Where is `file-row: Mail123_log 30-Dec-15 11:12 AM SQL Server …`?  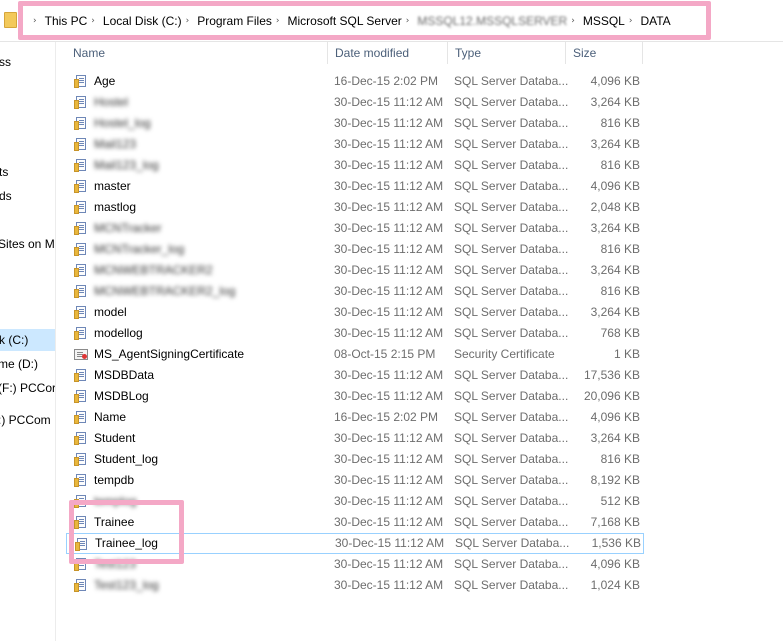
file-row: Mail123_log 30-Dec-15 11:12 AM SQL Server … is located at coordinates (355, 165).